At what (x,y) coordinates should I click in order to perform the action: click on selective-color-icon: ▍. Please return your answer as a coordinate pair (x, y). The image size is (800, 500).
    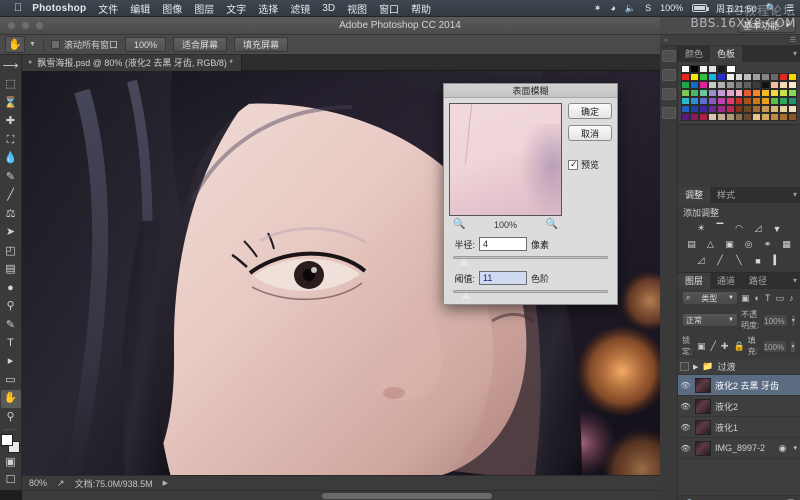
    Looking at the image, I should click on (777, 260).